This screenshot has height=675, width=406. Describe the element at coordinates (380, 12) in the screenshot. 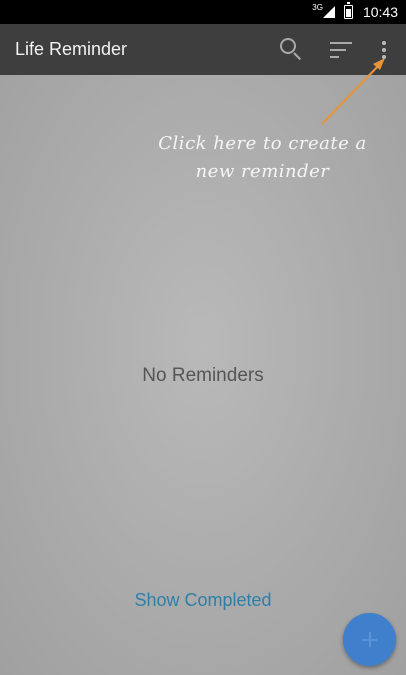

I see `status-time: 10:43` at that location.